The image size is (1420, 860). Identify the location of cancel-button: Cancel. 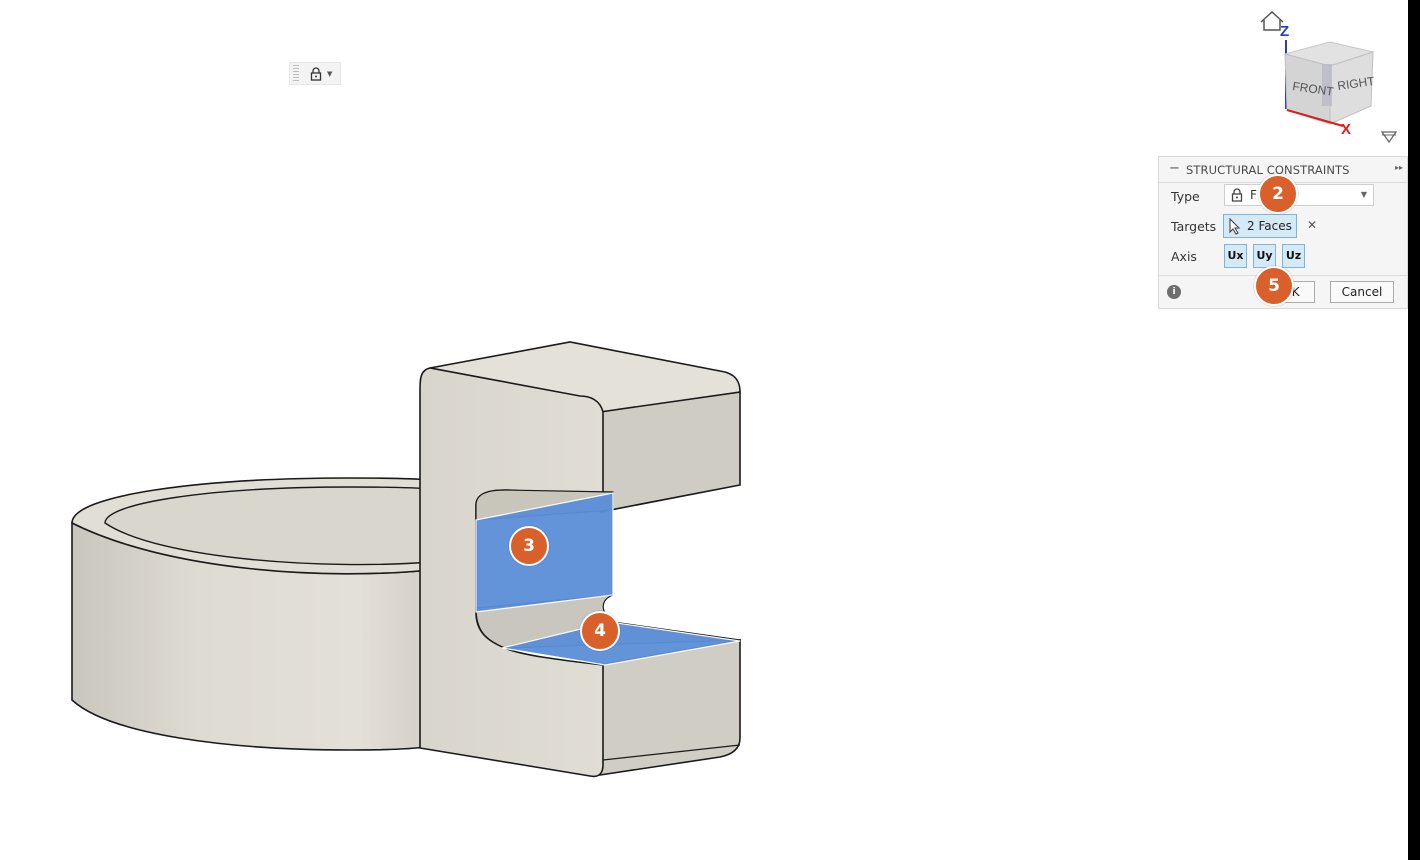
(1362, 292).